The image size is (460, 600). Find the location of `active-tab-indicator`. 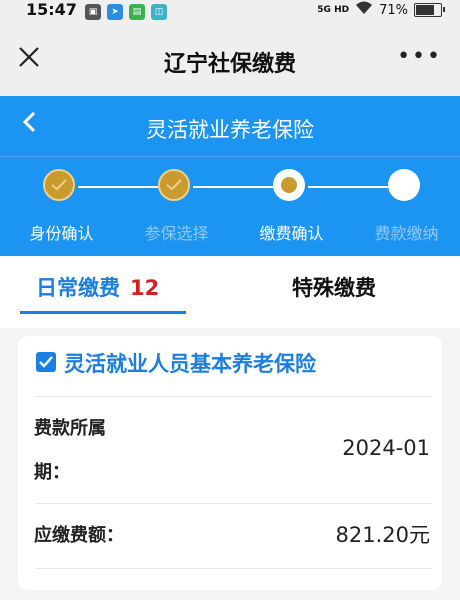

active-tab-indicator is located at coordinates (103, 312).